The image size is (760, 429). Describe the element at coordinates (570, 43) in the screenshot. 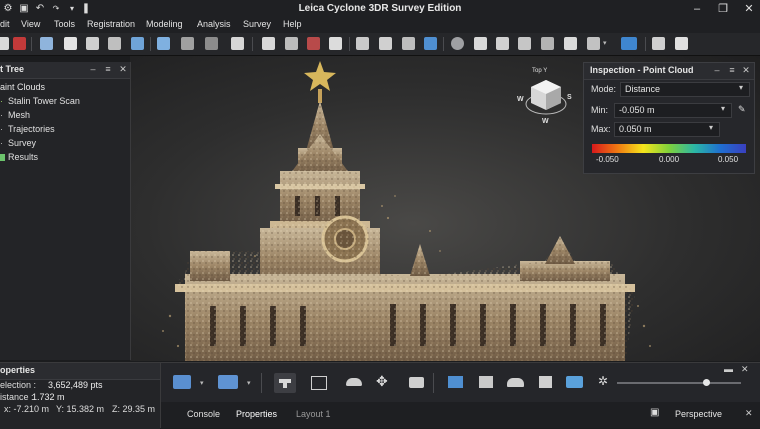

I see `report-icon` at that location.